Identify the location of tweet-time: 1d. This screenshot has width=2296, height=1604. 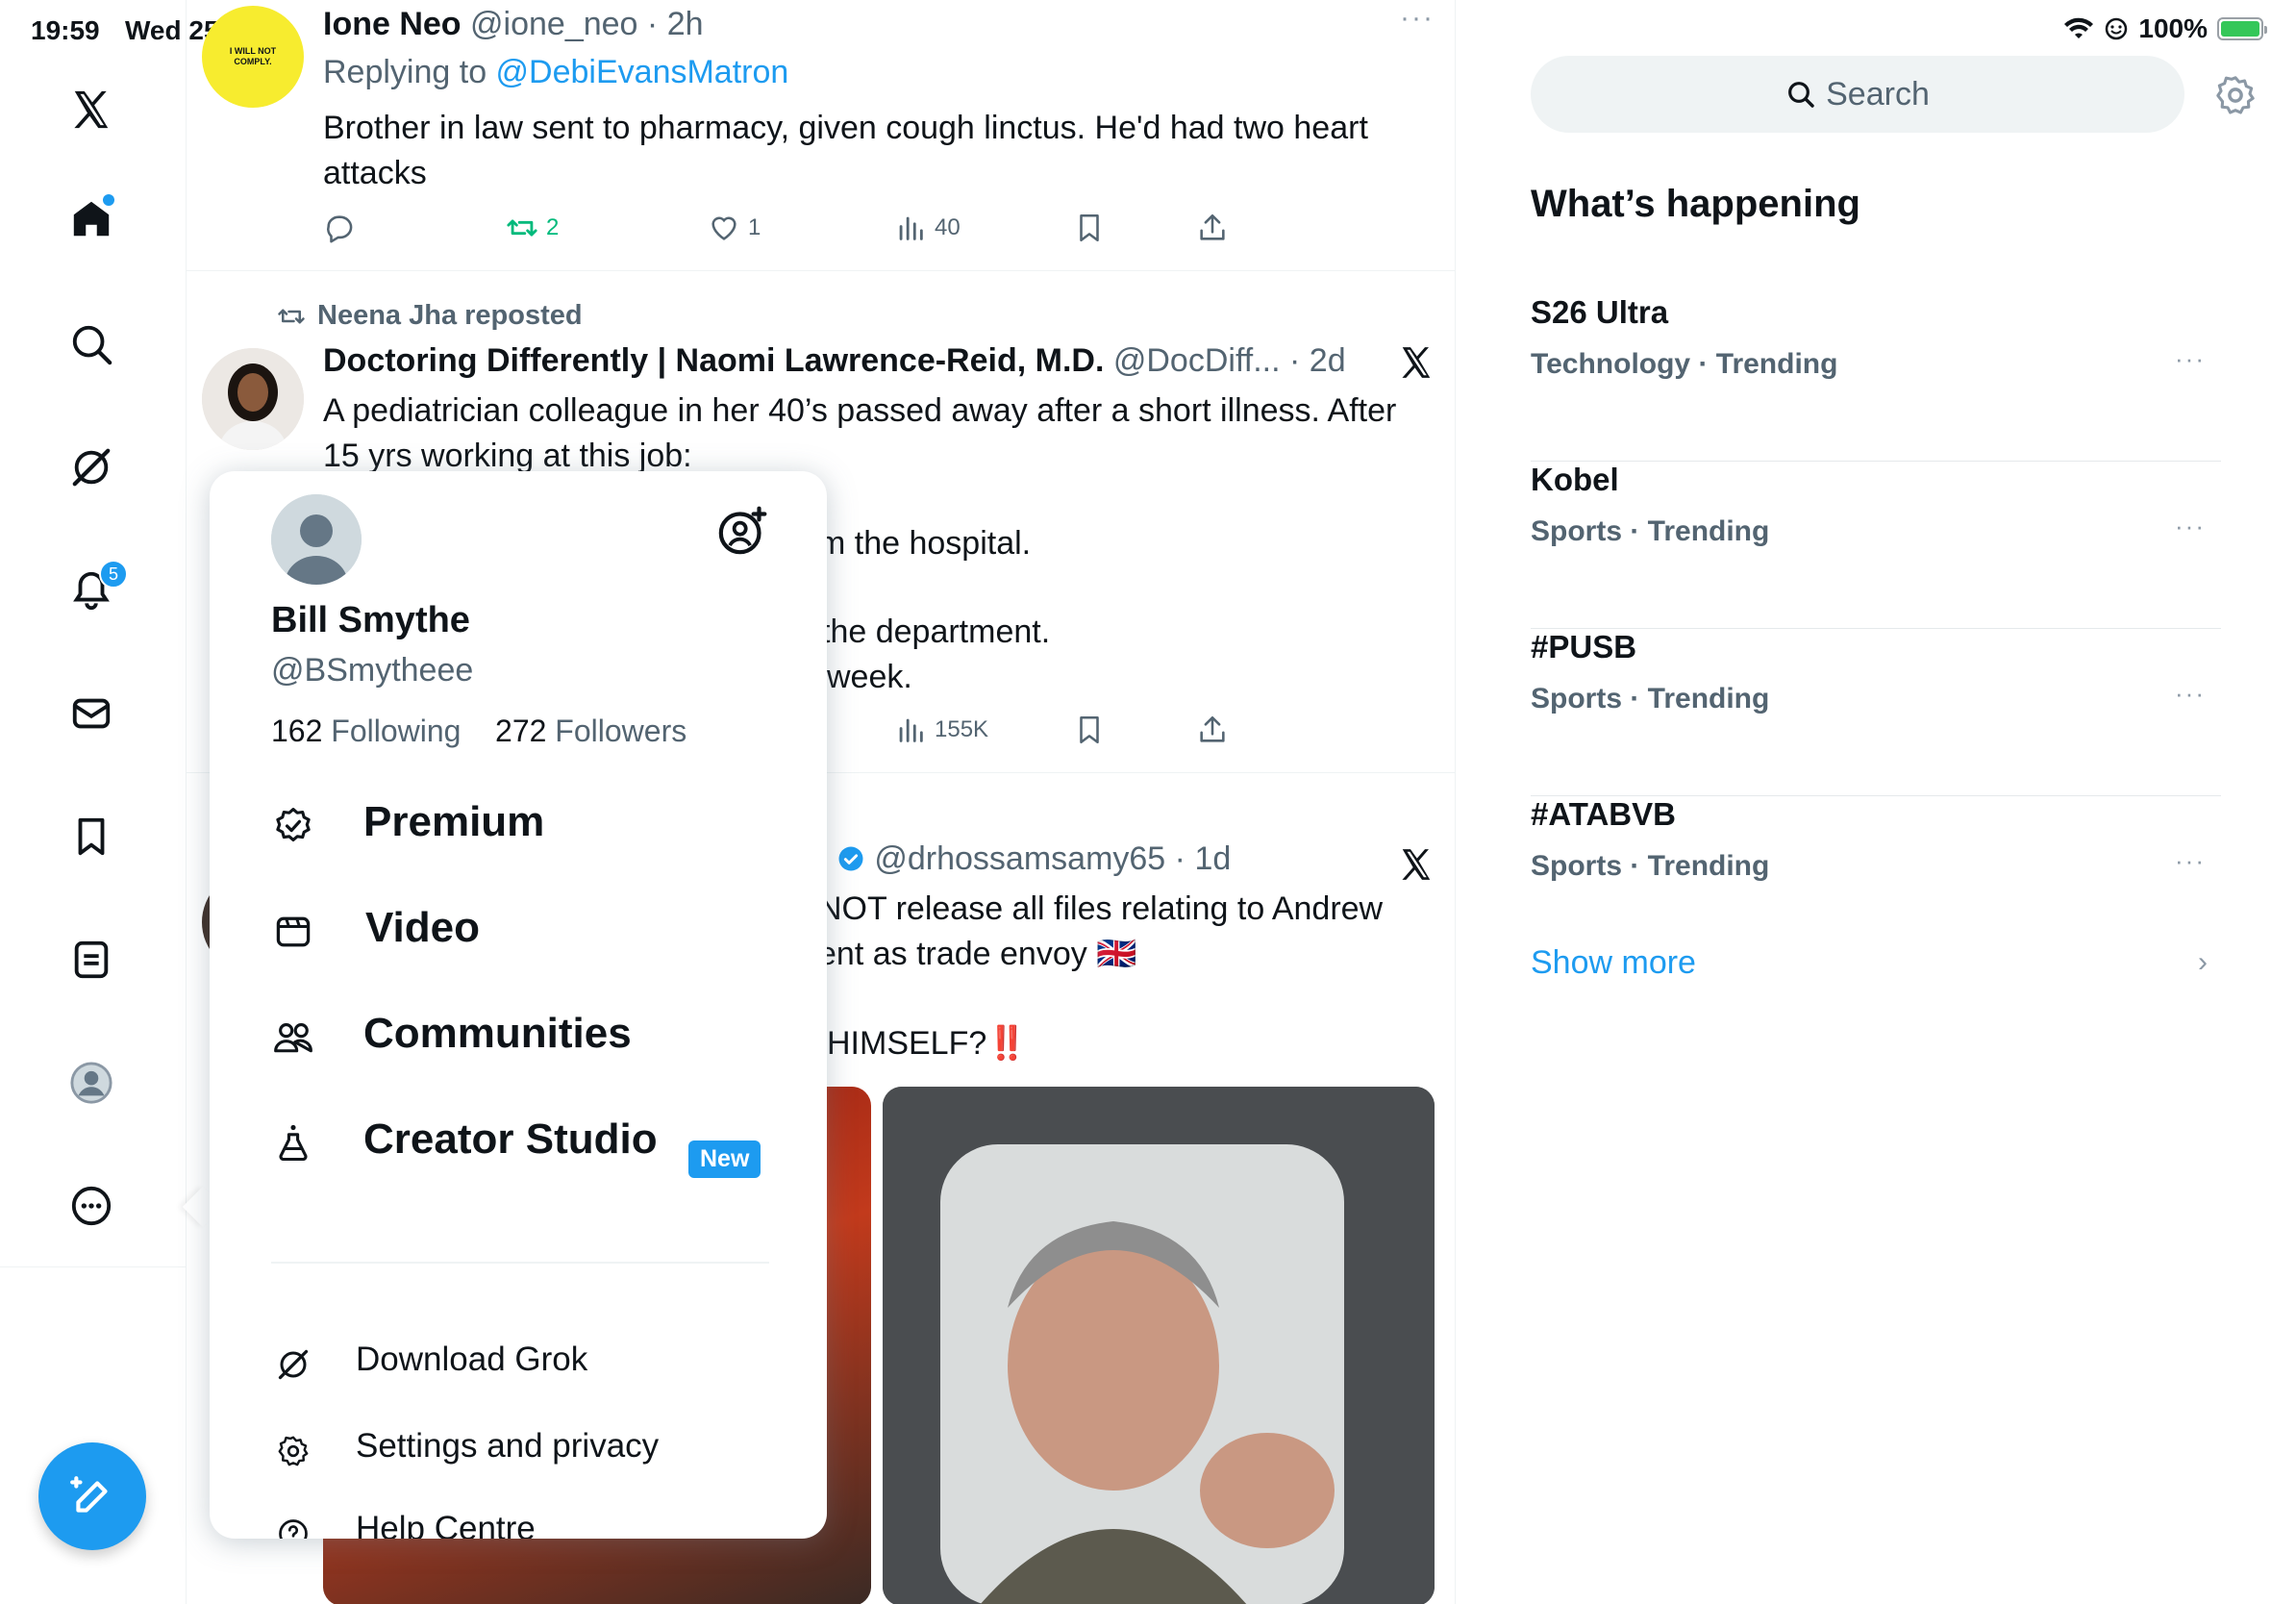
(1212, 858).